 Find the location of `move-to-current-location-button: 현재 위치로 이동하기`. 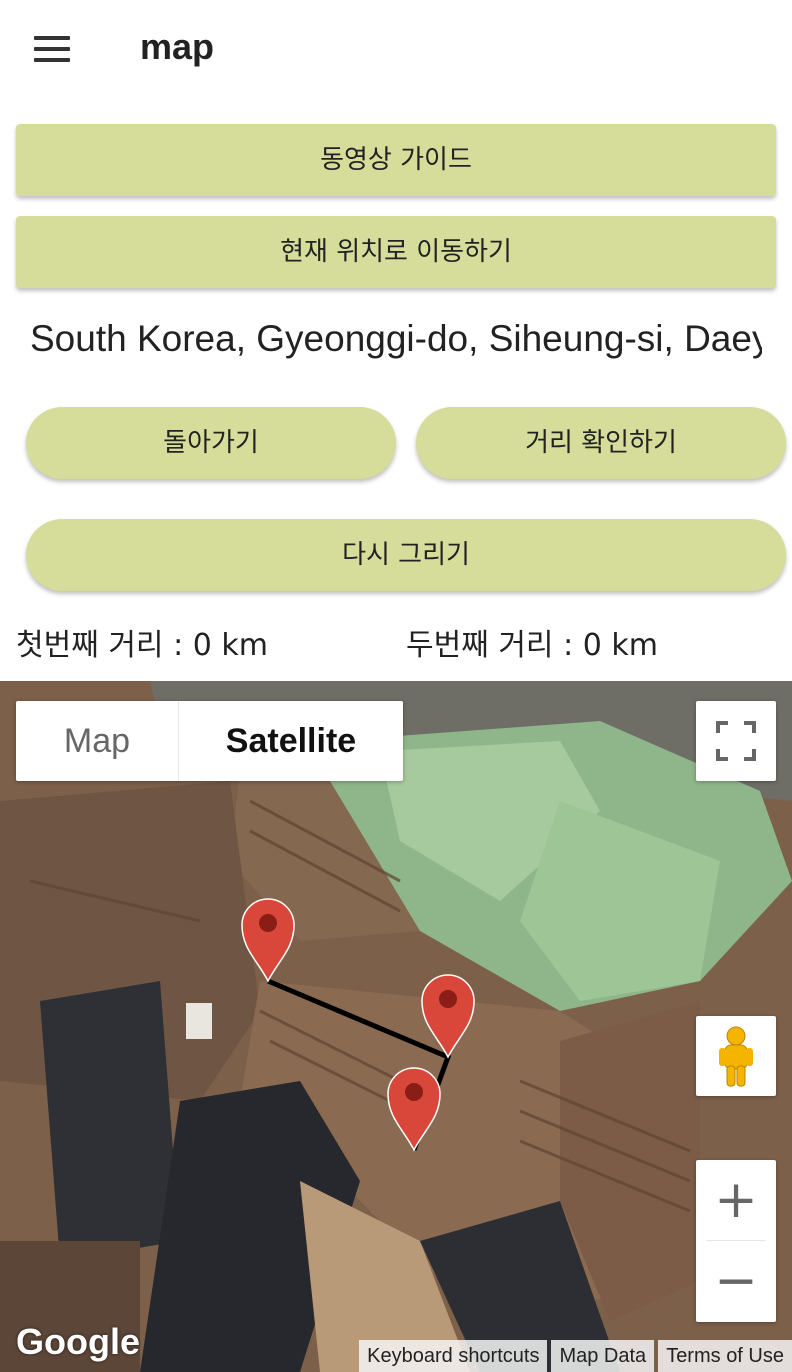

move-to-current-location-button: 현재 위치로 이동하기 is located at coordinates (396, 252).